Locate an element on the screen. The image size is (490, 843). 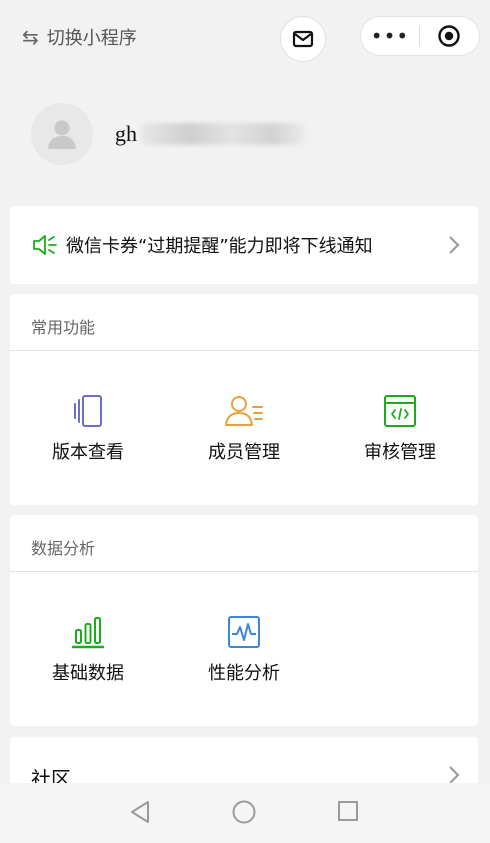
mail-icon is located at coordinates (303, 39).